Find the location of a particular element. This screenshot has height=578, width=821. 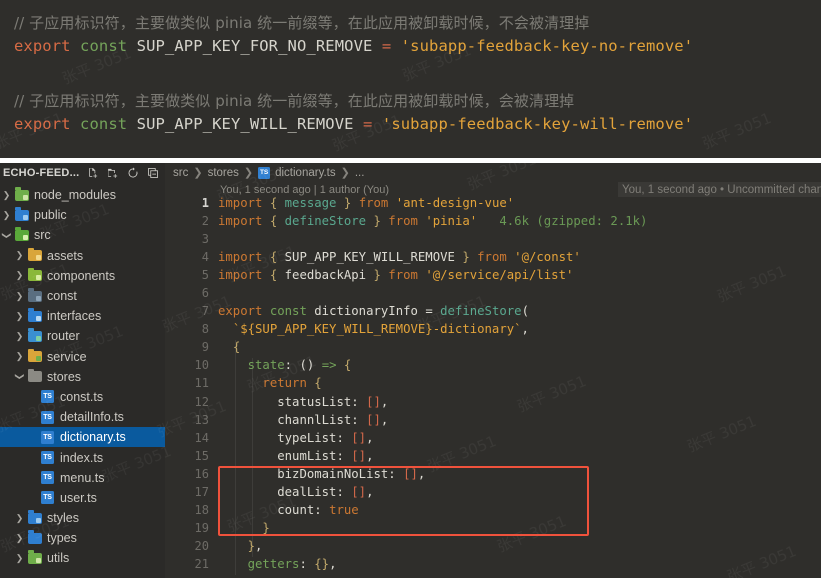

tree-item-types: ❯ types is located at coordinates (82, 538).